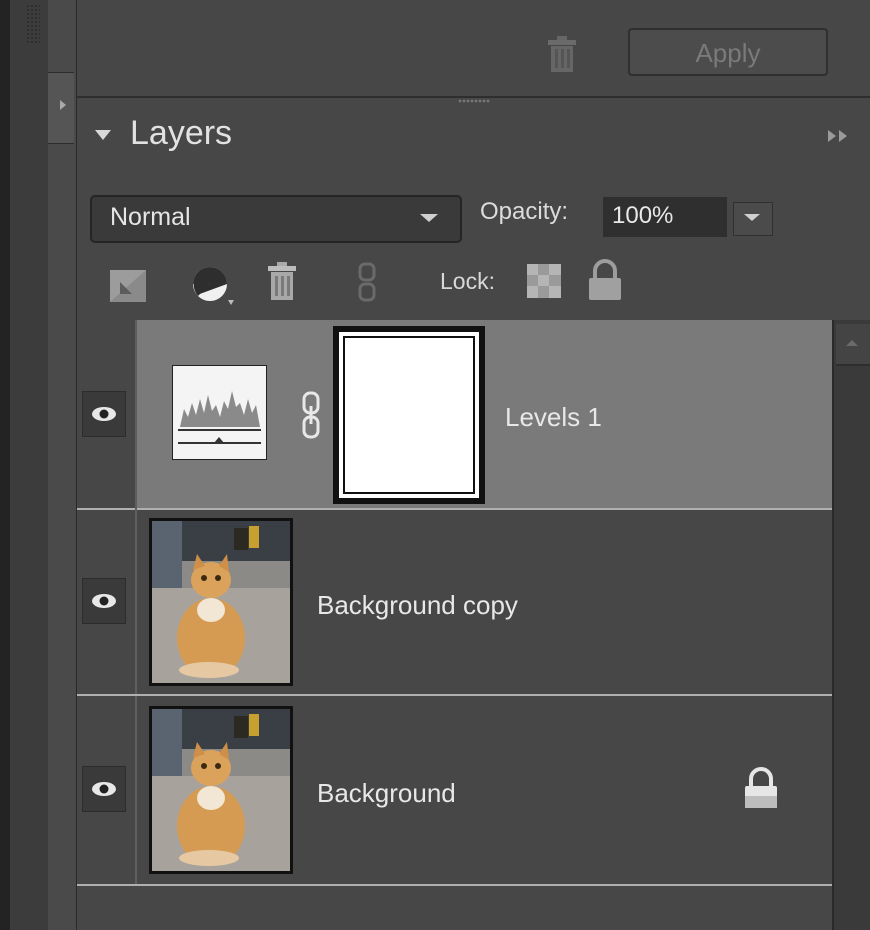 The width and height of the screenshot is (870, 930). Describe the element at coordinates (150, 217) in the screenshot. I see `blend-mode-value: Normal` at that location.